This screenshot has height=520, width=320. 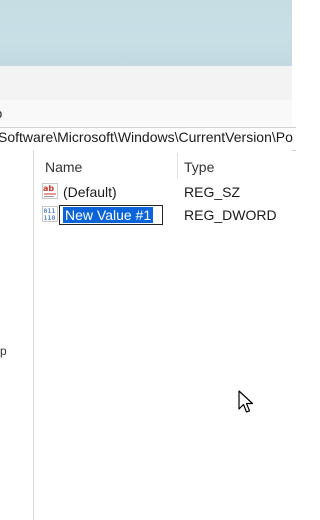 I want to click on tree-item-partial: p, so click(x=3, y=351).